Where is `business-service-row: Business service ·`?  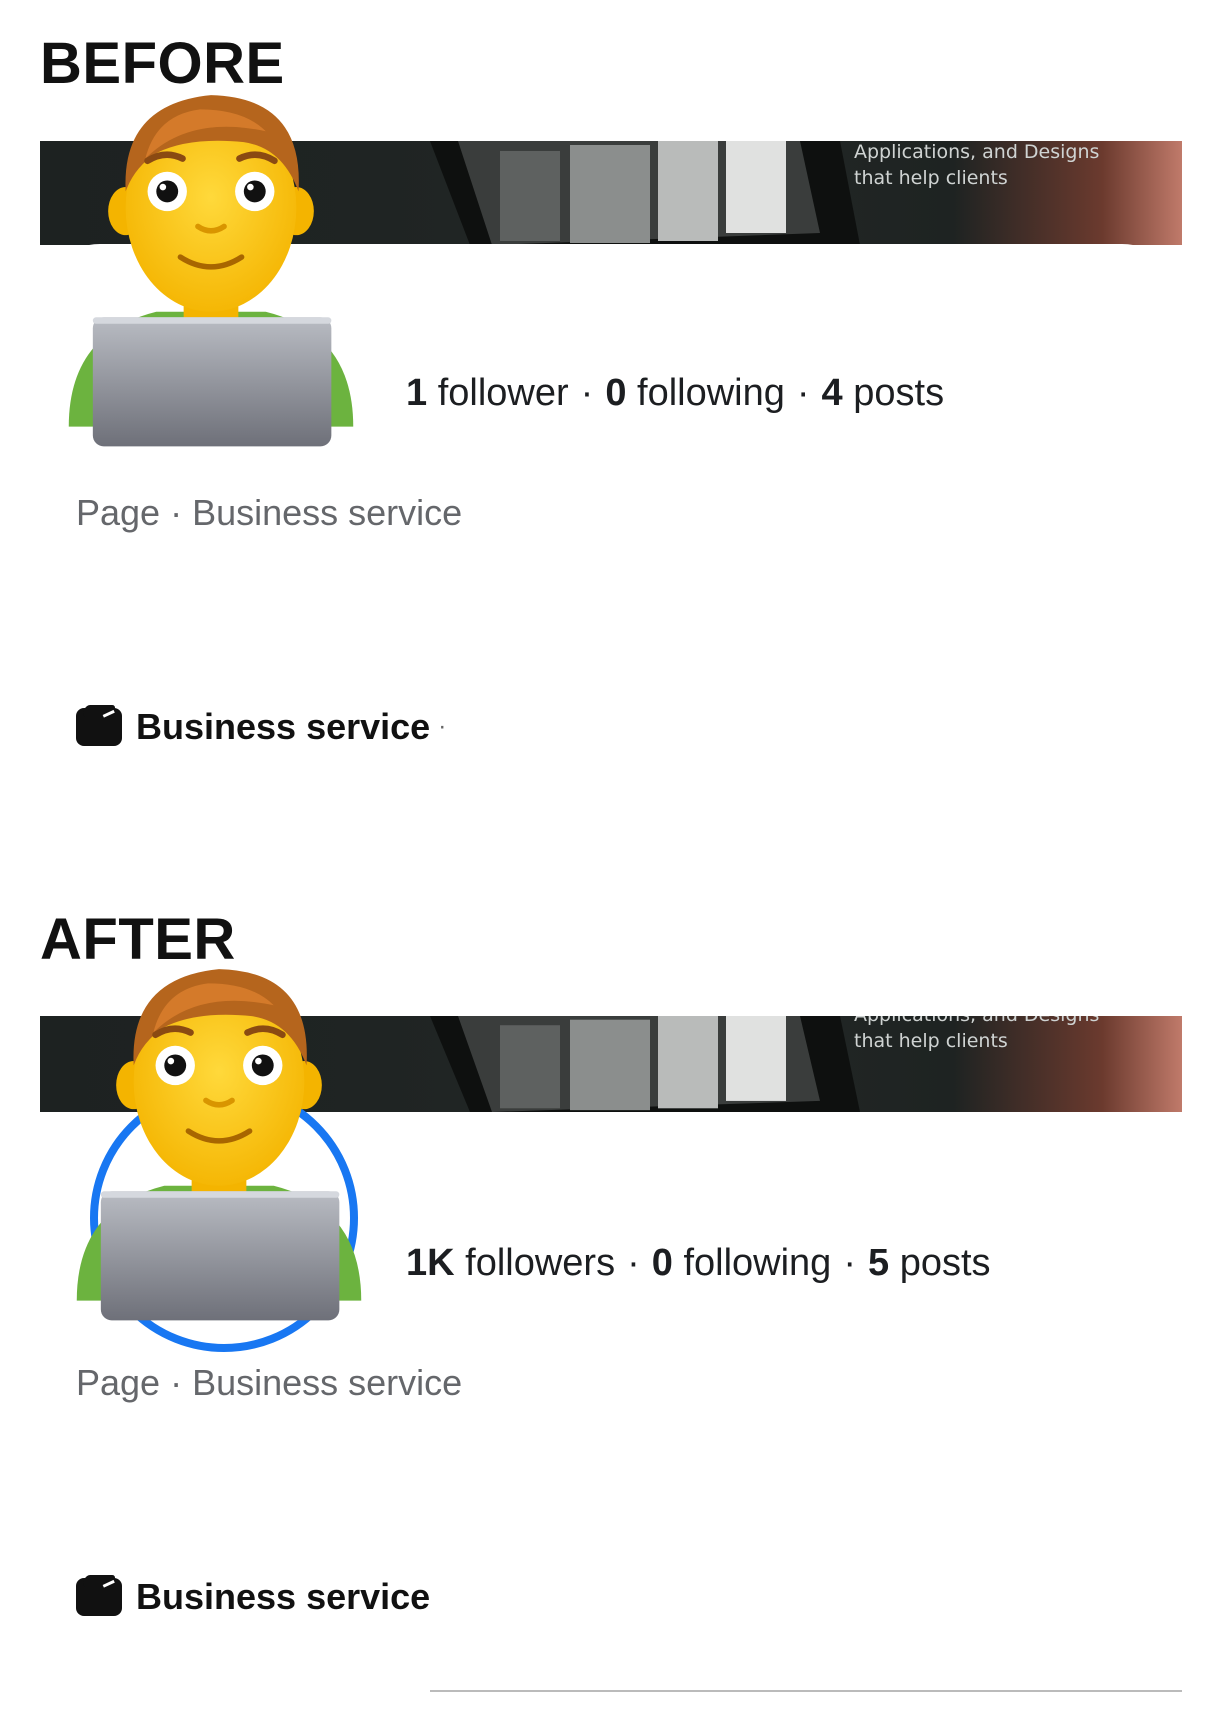
business-service-row: Business service · is located at coordinates (261, 727).